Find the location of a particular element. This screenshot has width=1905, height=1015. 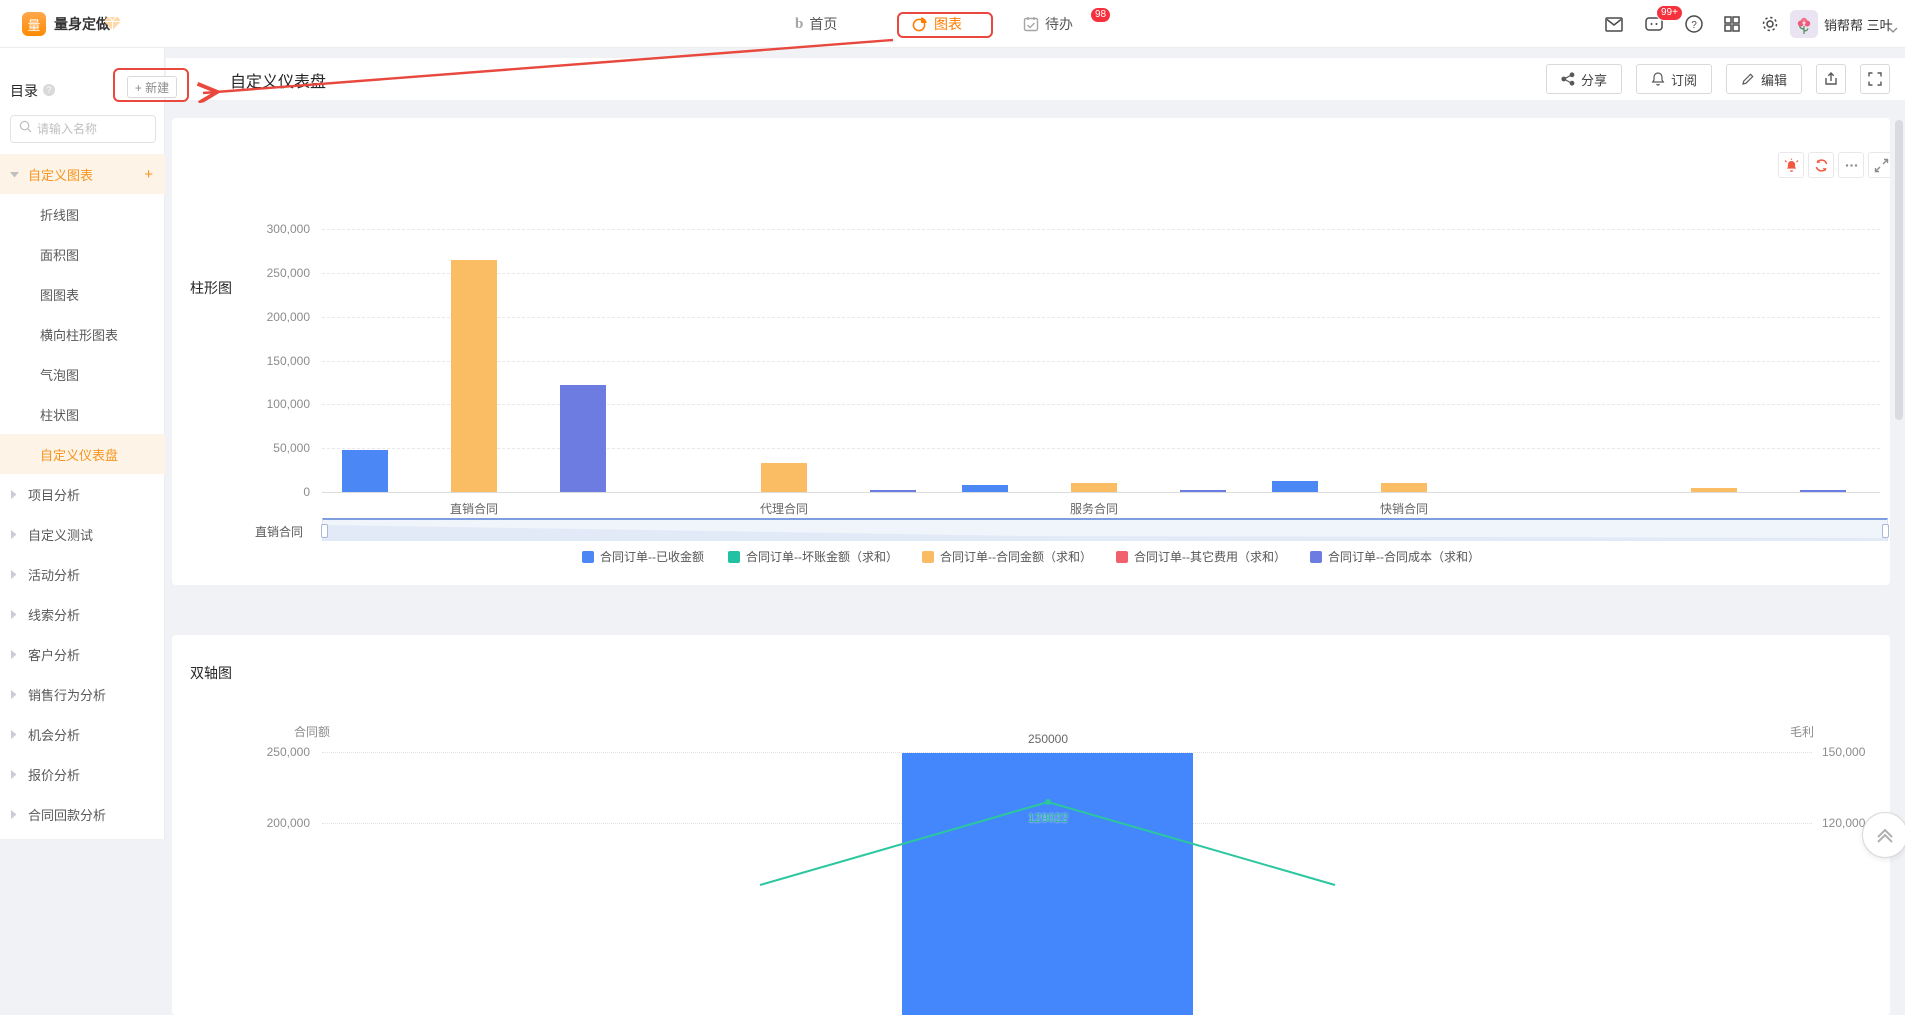

app-logo: 量 is located at coordinates (34, 24).